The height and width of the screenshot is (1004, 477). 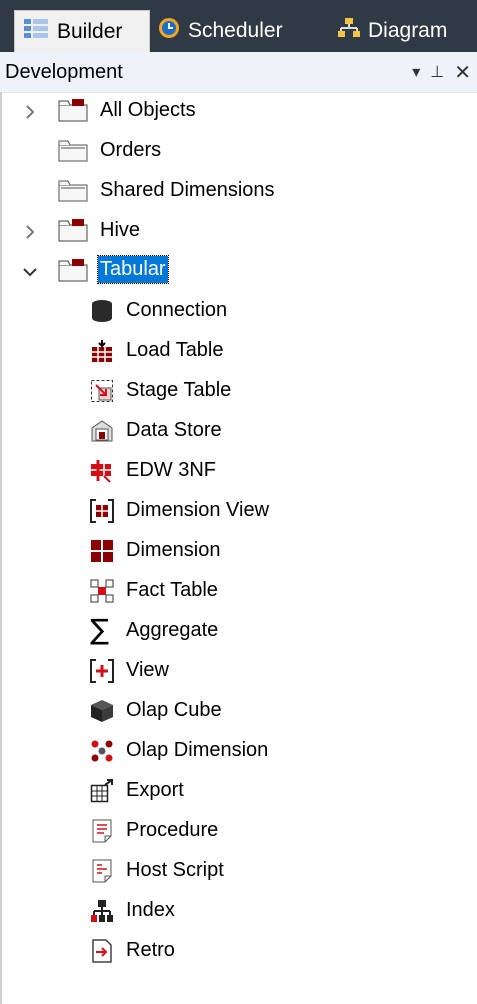 What do you see at coordinates (173, 550) in the screenshot?
I see `tree-item-label: Dimension` at bounding box center [173, 550].